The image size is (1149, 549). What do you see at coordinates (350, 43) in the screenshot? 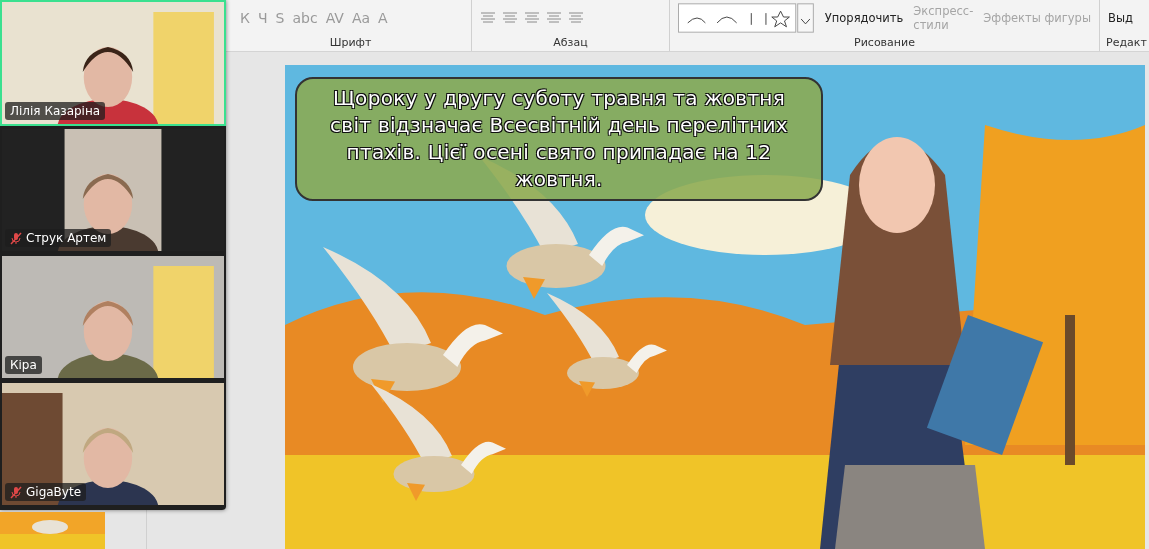
I see `group-label: Шрифт` at bounding box center [350, 43].